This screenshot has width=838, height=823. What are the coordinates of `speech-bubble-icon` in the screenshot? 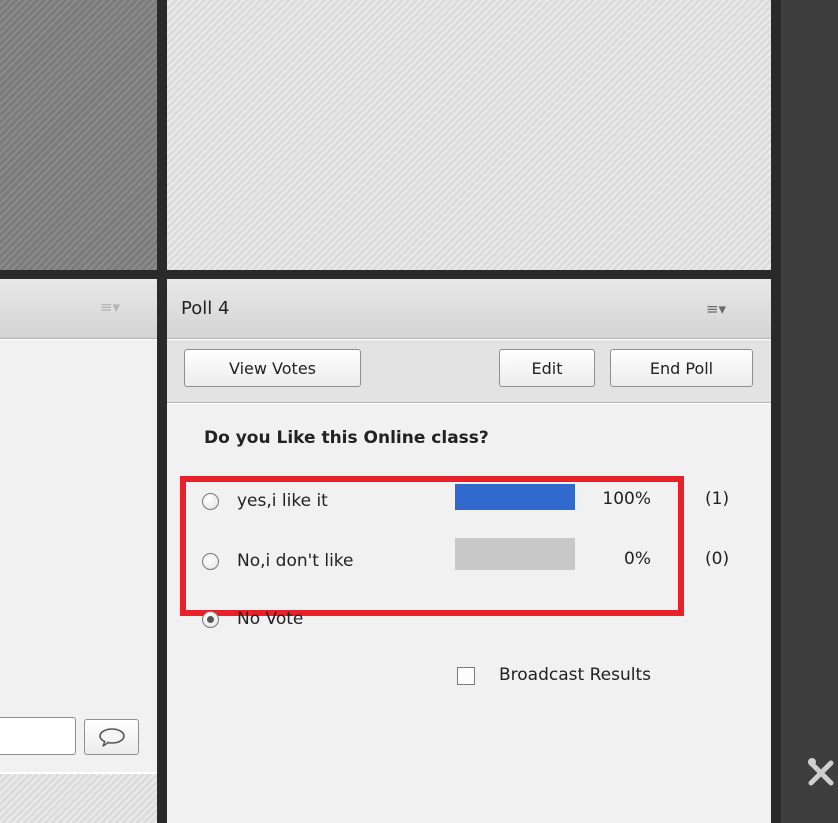 It's located at (111, 737).